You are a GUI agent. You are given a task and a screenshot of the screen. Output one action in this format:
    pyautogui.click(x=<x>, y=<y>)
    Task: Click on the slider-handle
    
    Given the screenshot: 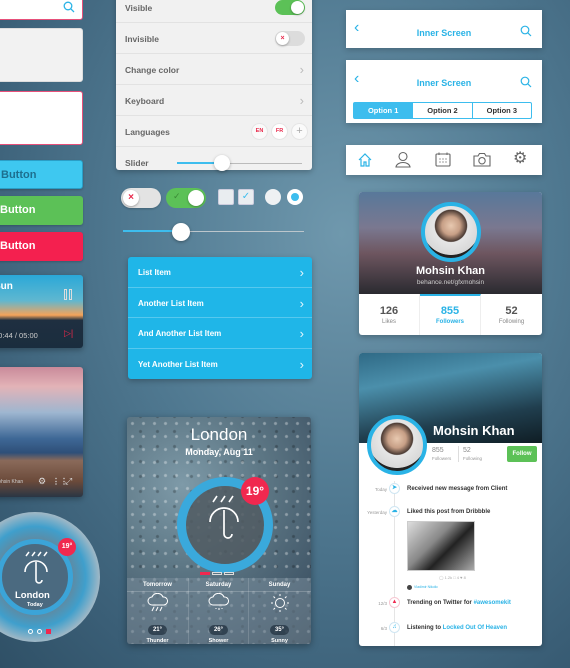 What is the action you would take?
    pyautogui.click(x=180, y=232)
    